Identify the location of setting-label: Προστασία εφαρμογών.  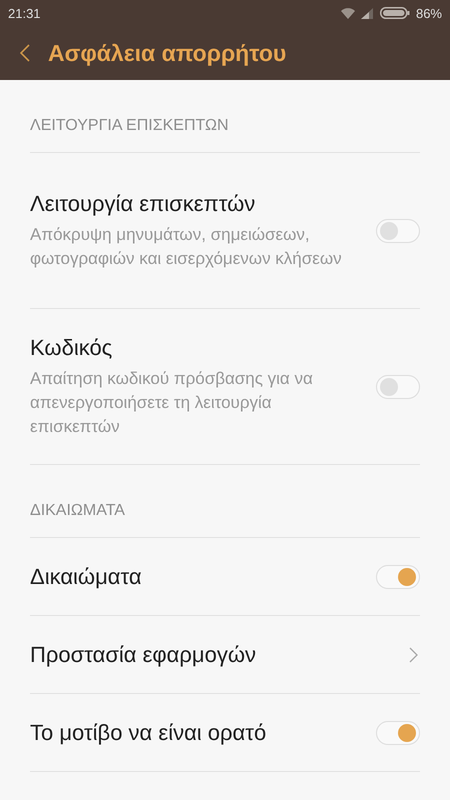
(143, 655).